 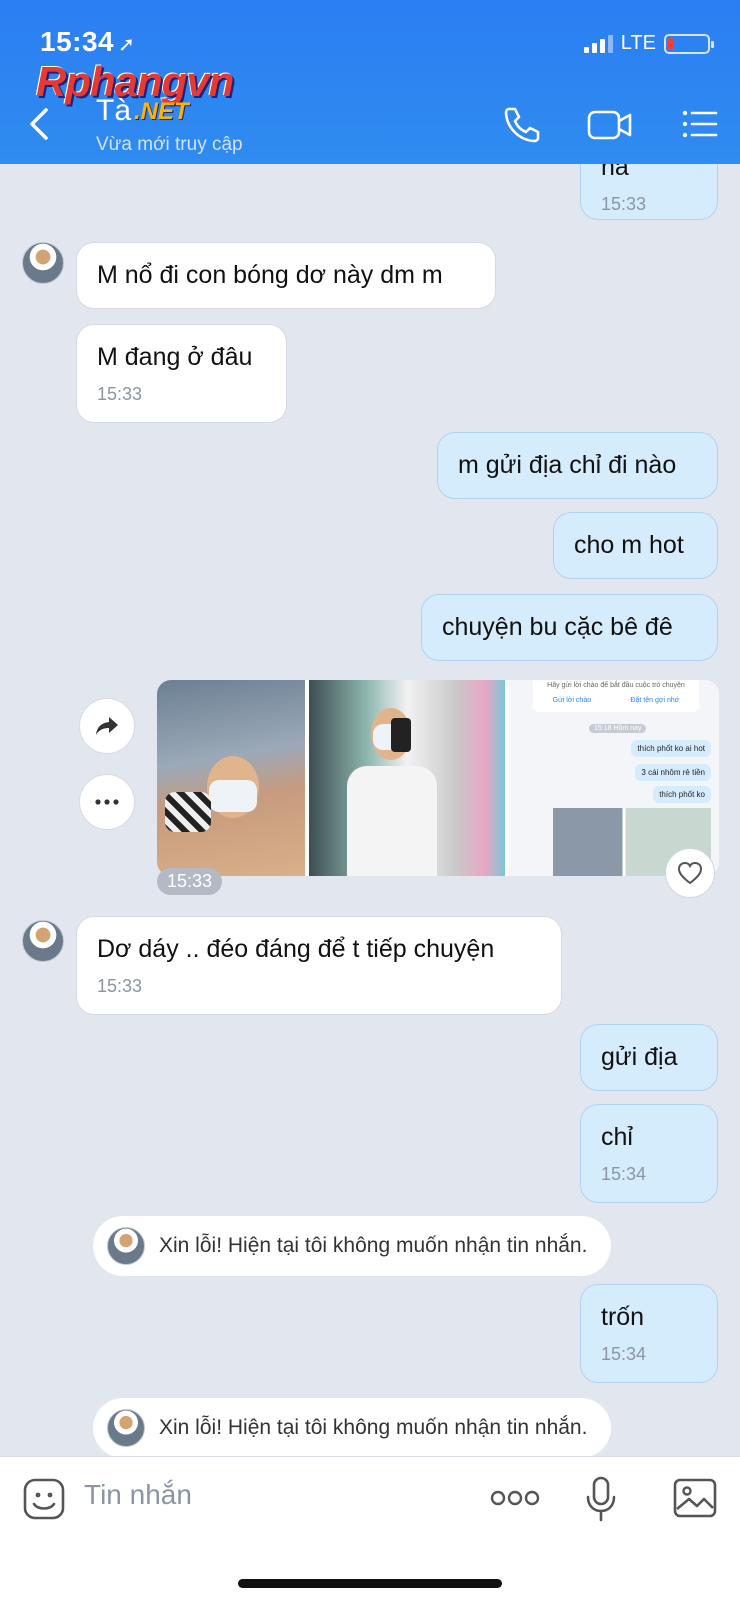 I want to click on image-icon, so click(x=695, y=1498).